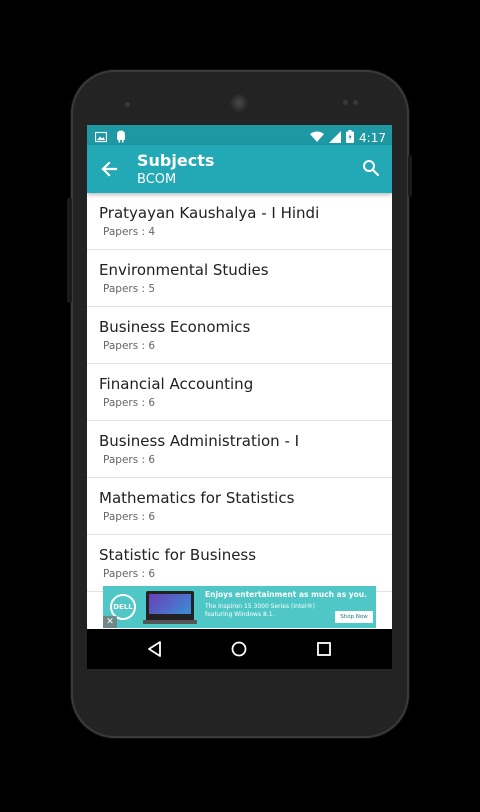 This screenshot has width=480, height=812. What do you see at coordinates (69, 250) in the screenshot?
I see `volume-button` at bounding box center [69, 250].